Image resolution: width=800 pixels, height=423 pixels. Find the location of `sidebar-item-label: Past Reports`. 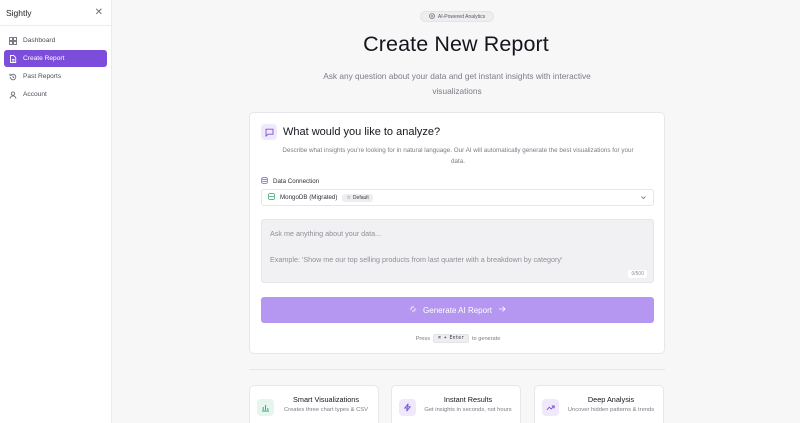

sidebar-item-label: Past Reports is located at coordinates (42, 76).